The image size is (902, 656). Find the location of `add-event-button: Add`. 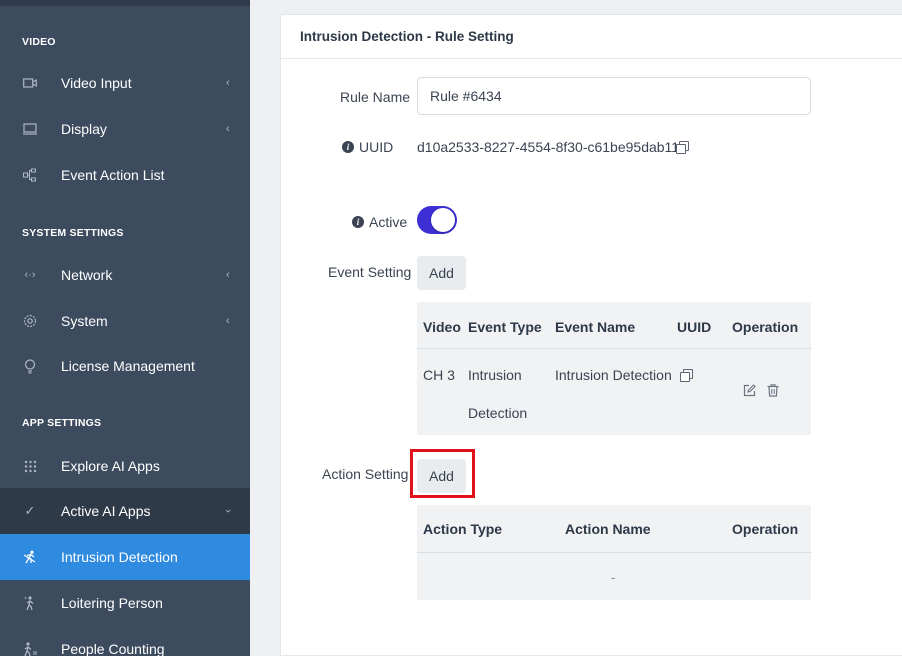

add-event-button: Add is located at coordinates (441, 273).